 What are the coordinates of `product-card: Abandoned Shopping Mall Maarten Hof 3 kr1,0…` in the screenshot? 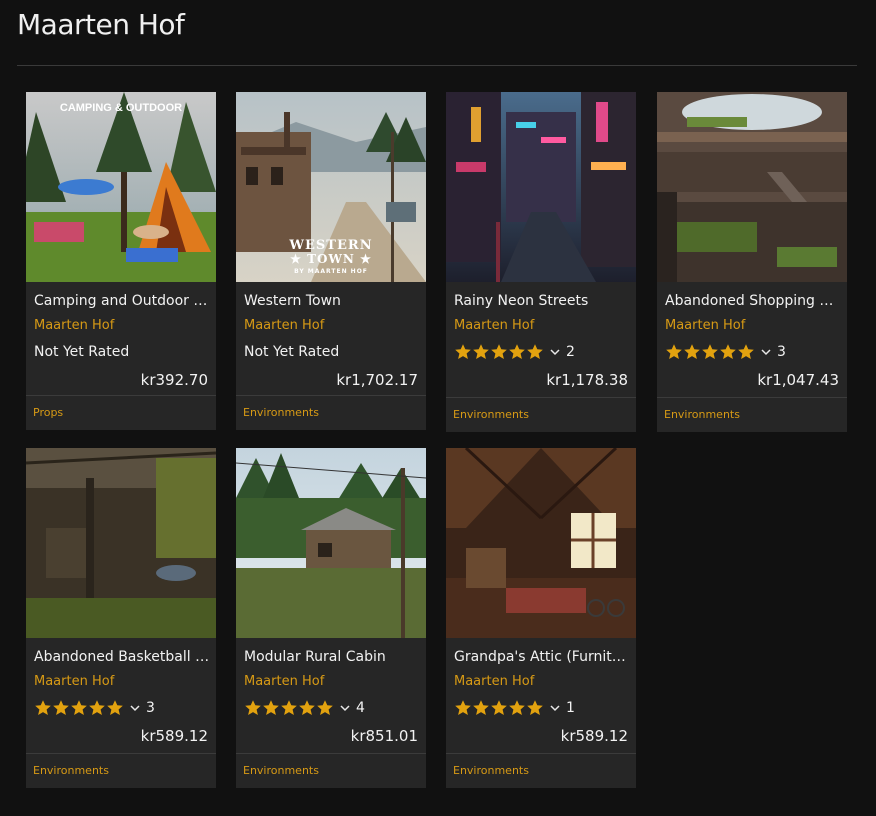 It's located at (752, 262).